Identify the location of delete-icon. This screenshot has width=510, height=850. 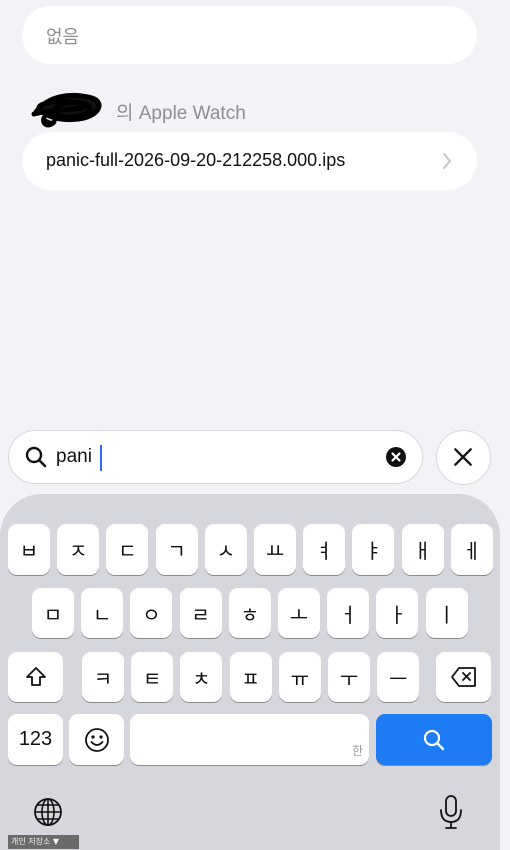
(463, 677).